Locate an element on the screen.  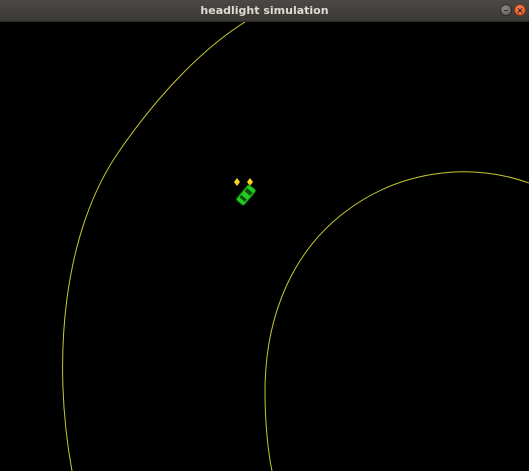
minimize-icon is located at coordinates (506, 10).